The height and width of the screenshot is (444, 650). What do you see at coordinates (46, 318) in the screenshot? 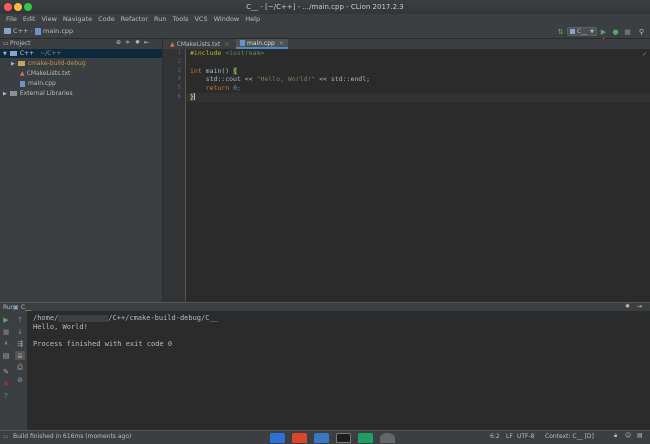
I see `console-path-prefix: /home/` at bounding box center [46, 318].